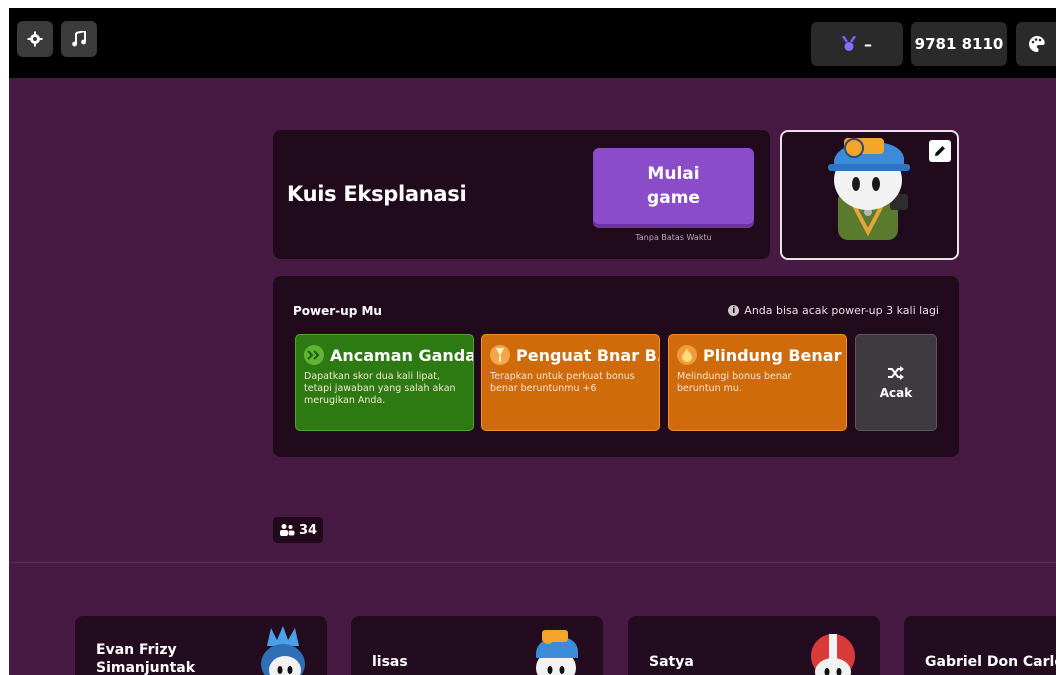 The height and width of the screenshot is (675, 1056). I want to click on player-name: Evan Frizy Simanjuntak, so click(146, 658).